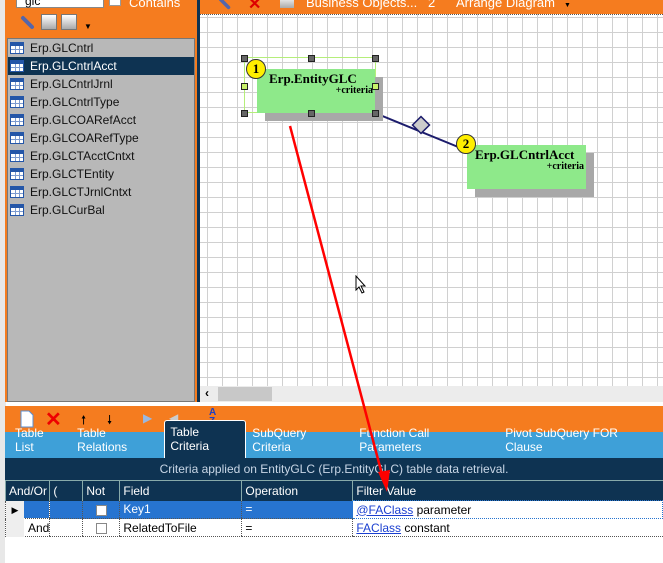 Image resolution: width=663 pixels, height=563 pixels. I want to click on tab-pivot-subquery-for-clause: Pivot SubQuery FOR Clause, so click(581, 442).